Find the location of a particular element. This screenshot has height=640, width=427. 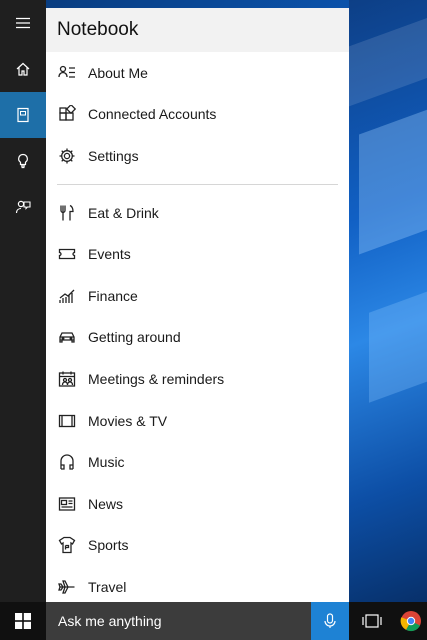

film-icon is located at coordinates (67, 421).